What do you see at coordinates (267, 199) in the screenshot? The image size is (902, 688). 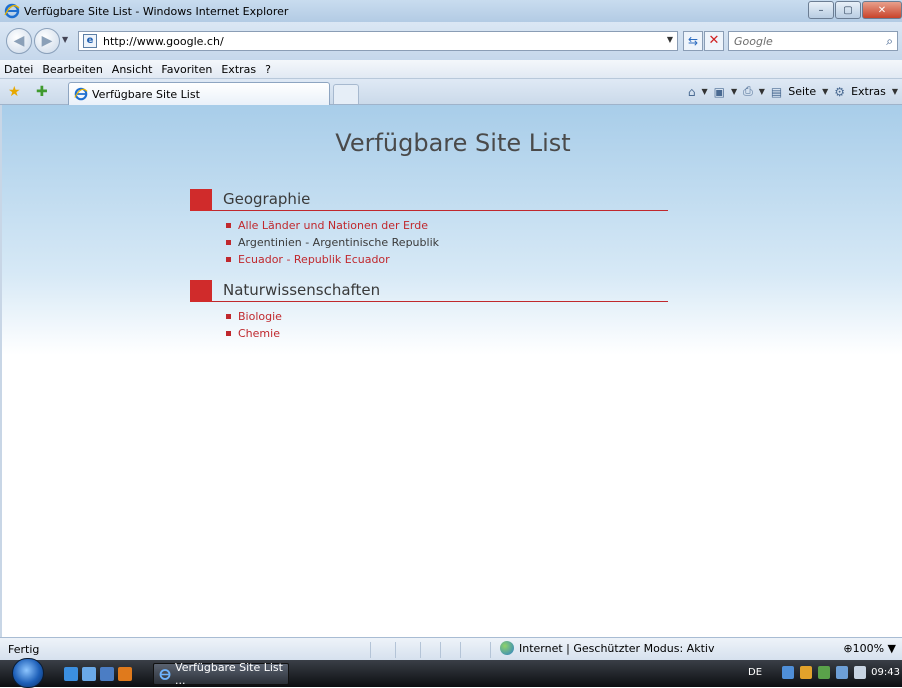 I see `section-title: Geographie` at bounding box center [267, 199].